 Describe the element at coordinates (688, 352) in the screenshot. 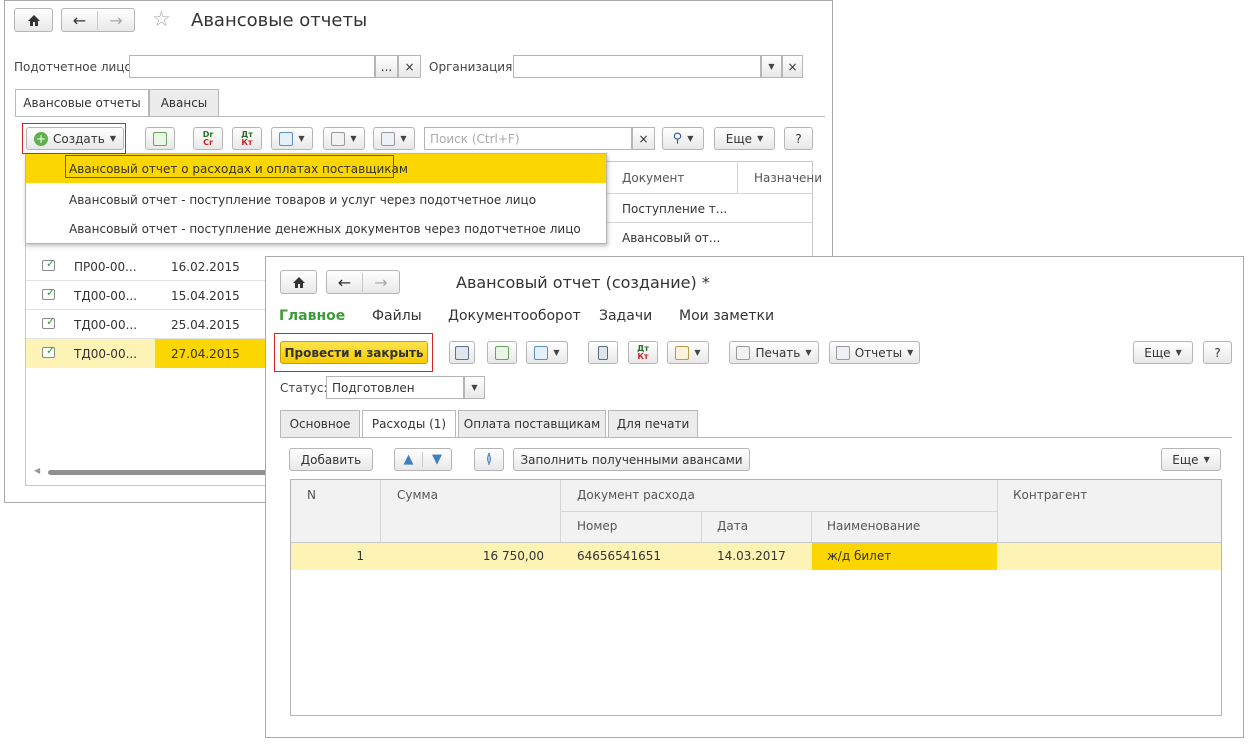

I see `create-based-on-button: ▼` at that location.